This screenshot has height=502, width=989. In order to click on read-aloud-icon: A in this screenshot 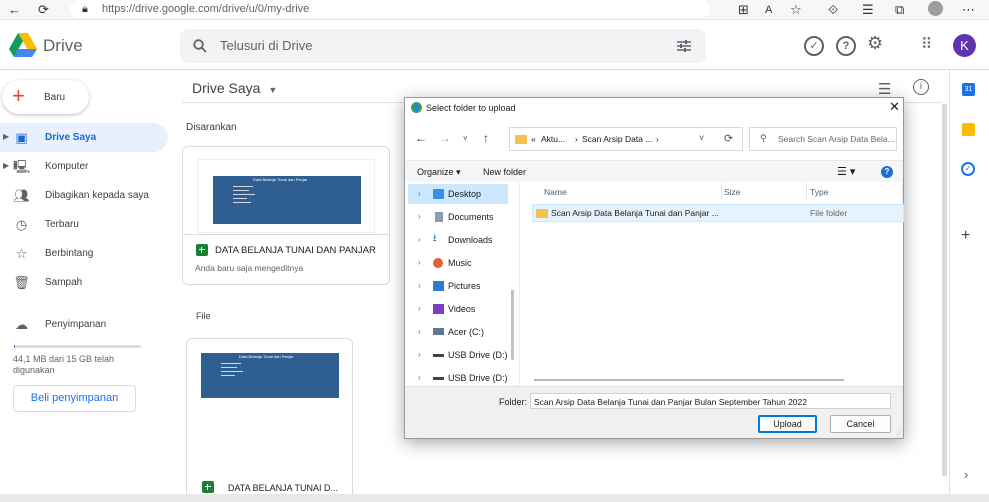, I will do `click(768, 10)`.